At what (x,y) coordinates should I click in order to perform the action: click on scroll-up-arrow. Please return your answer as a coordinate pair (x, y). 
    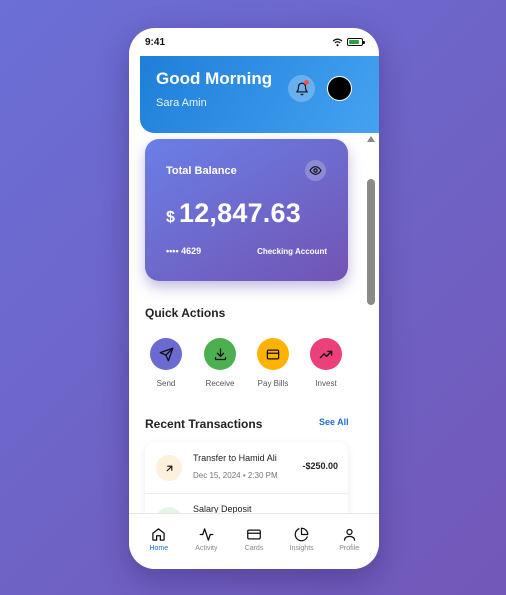
    Looking at the image, I should click on (371, 139).